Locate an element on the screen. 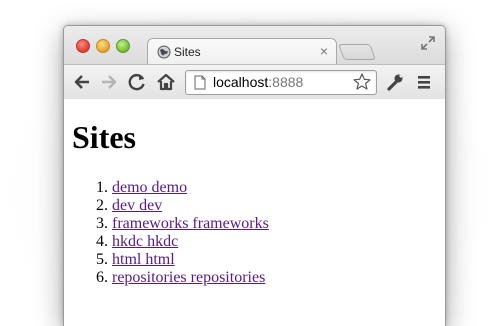  tab-title: Sites is located at coordinates (187, 52).